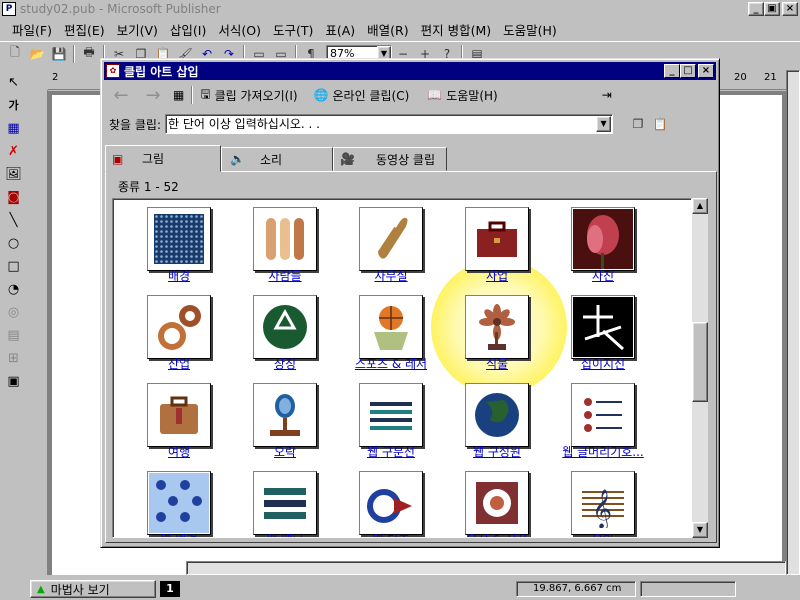 The width and height of the screenshot is (800, 600). I want to click on tab-video: 🎥 동영상 클립, so click(390, 159).